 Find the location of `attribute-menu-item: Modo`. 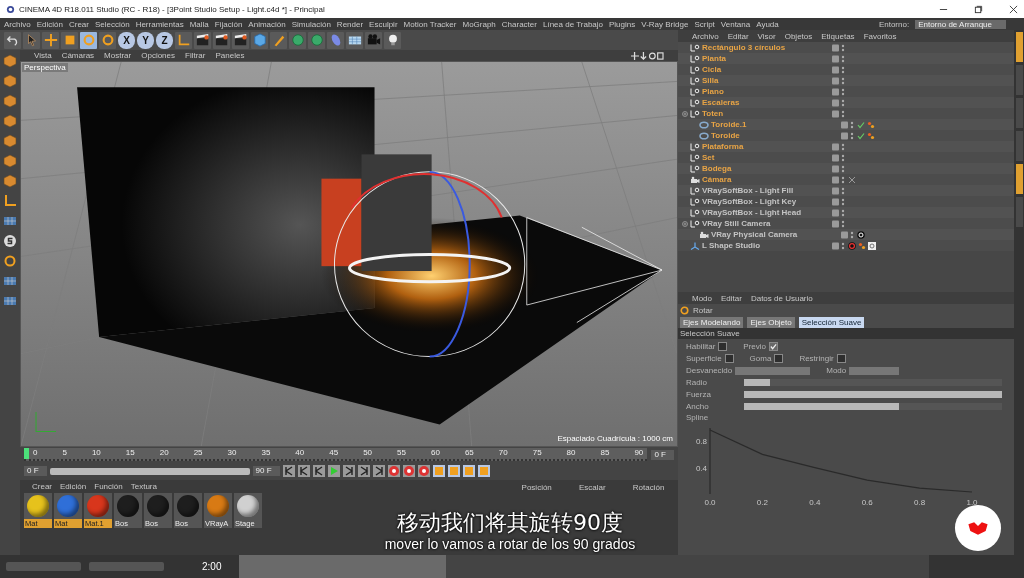

attribute-menu-item: Modo is located at coordinates (702, 298).